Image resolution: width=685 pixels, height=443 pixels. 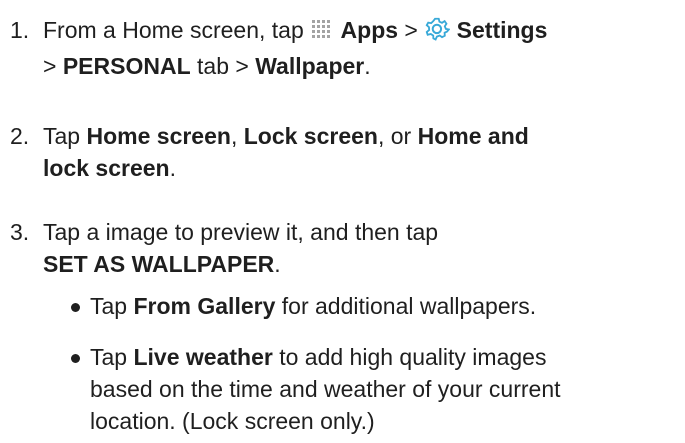 What do you see at coordinates (177, 30) in the screenshot?
I see `step-text-fragment: From a Home screen, tap` at bounding box center [177, 30].